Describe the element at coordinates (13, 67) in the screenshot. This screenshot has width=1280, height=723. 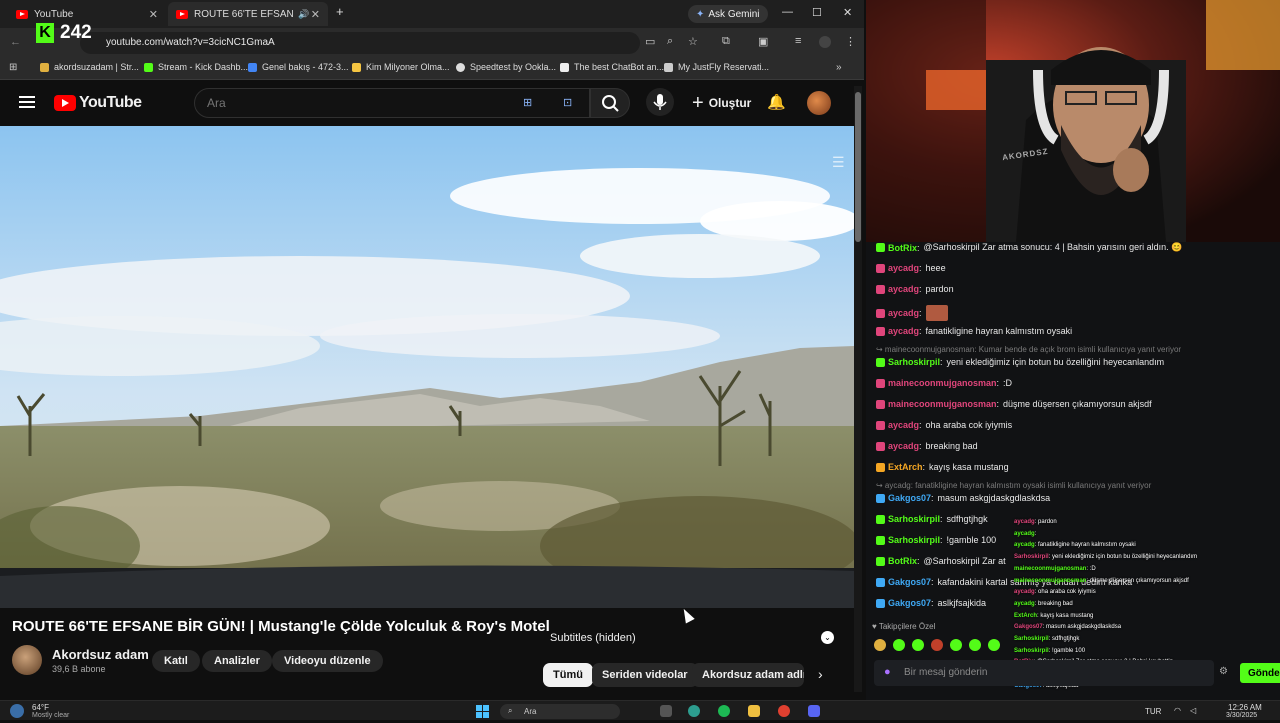
I see `apps-grid-icon: ⊞` at that location.